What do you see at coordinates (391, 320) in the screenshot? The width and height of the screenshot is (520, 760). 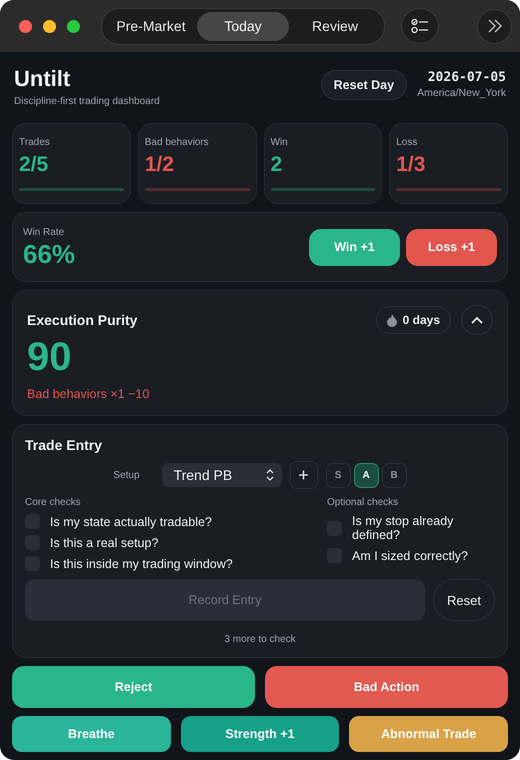 I see `flame-icon` at bounding box center [391, 320].